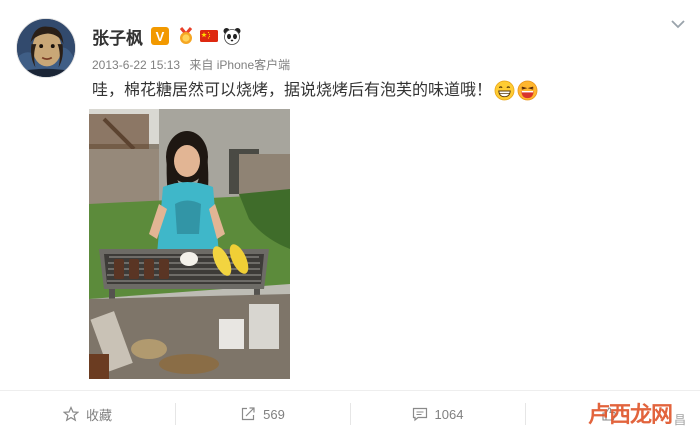  Describe the element at coordinates (136, 65) in the screenshot. I see `post-timestamp: 2013-6-22 15:13` at that location.